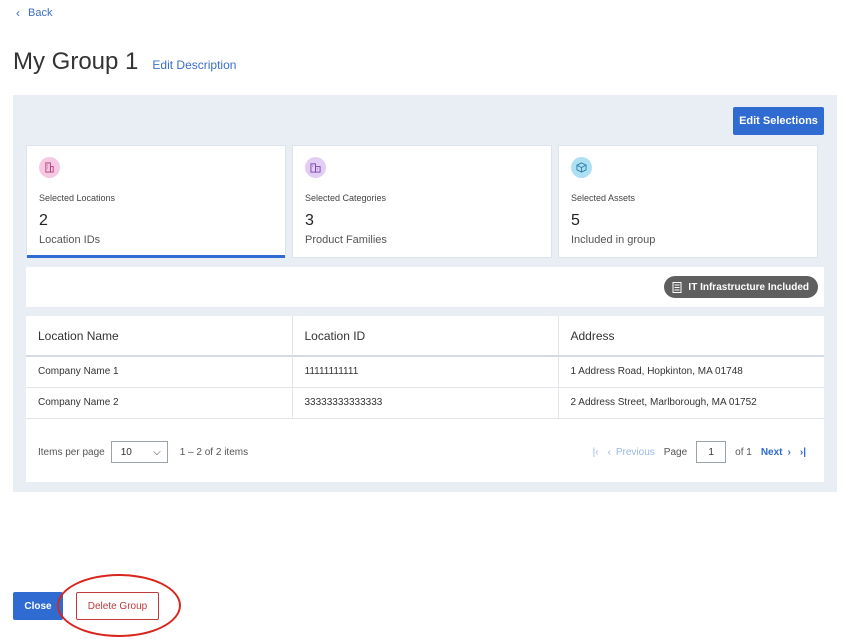 Image resolution: width=850 pixels, height=639 pixels. Describe the element at coordinates (156, 201) in the screenshot. I see `card-selected-locations: Selected Locations 2 Location IDs` at that location.